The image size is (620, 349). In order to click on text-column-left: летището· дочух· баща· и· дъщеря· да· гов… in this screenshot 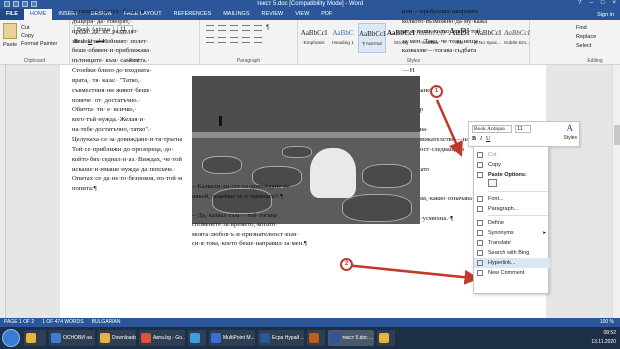, I will do `click(127, 100)`.